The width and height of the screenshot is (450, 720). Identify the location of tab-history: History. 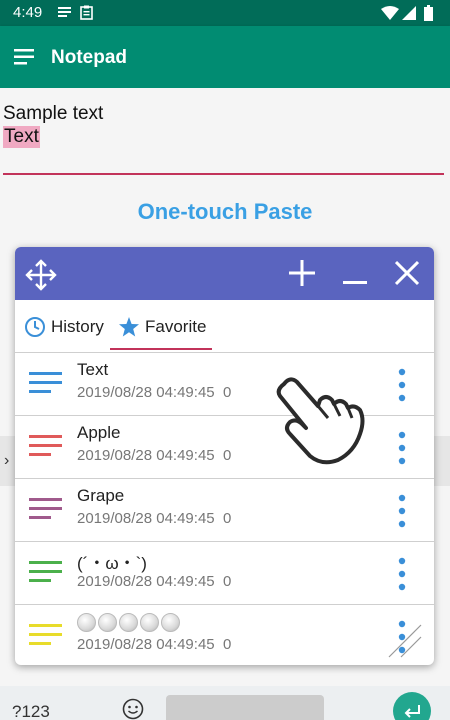
(64, 327).